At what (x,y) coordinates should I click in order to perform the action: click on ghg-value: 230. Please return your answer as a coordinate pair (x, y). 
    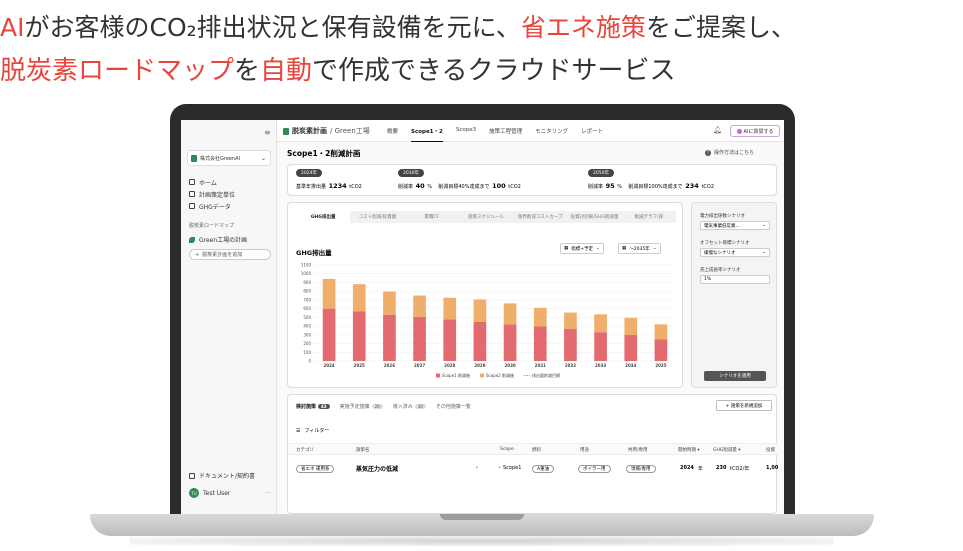
    Looking at the image, I should click on (721, 468).